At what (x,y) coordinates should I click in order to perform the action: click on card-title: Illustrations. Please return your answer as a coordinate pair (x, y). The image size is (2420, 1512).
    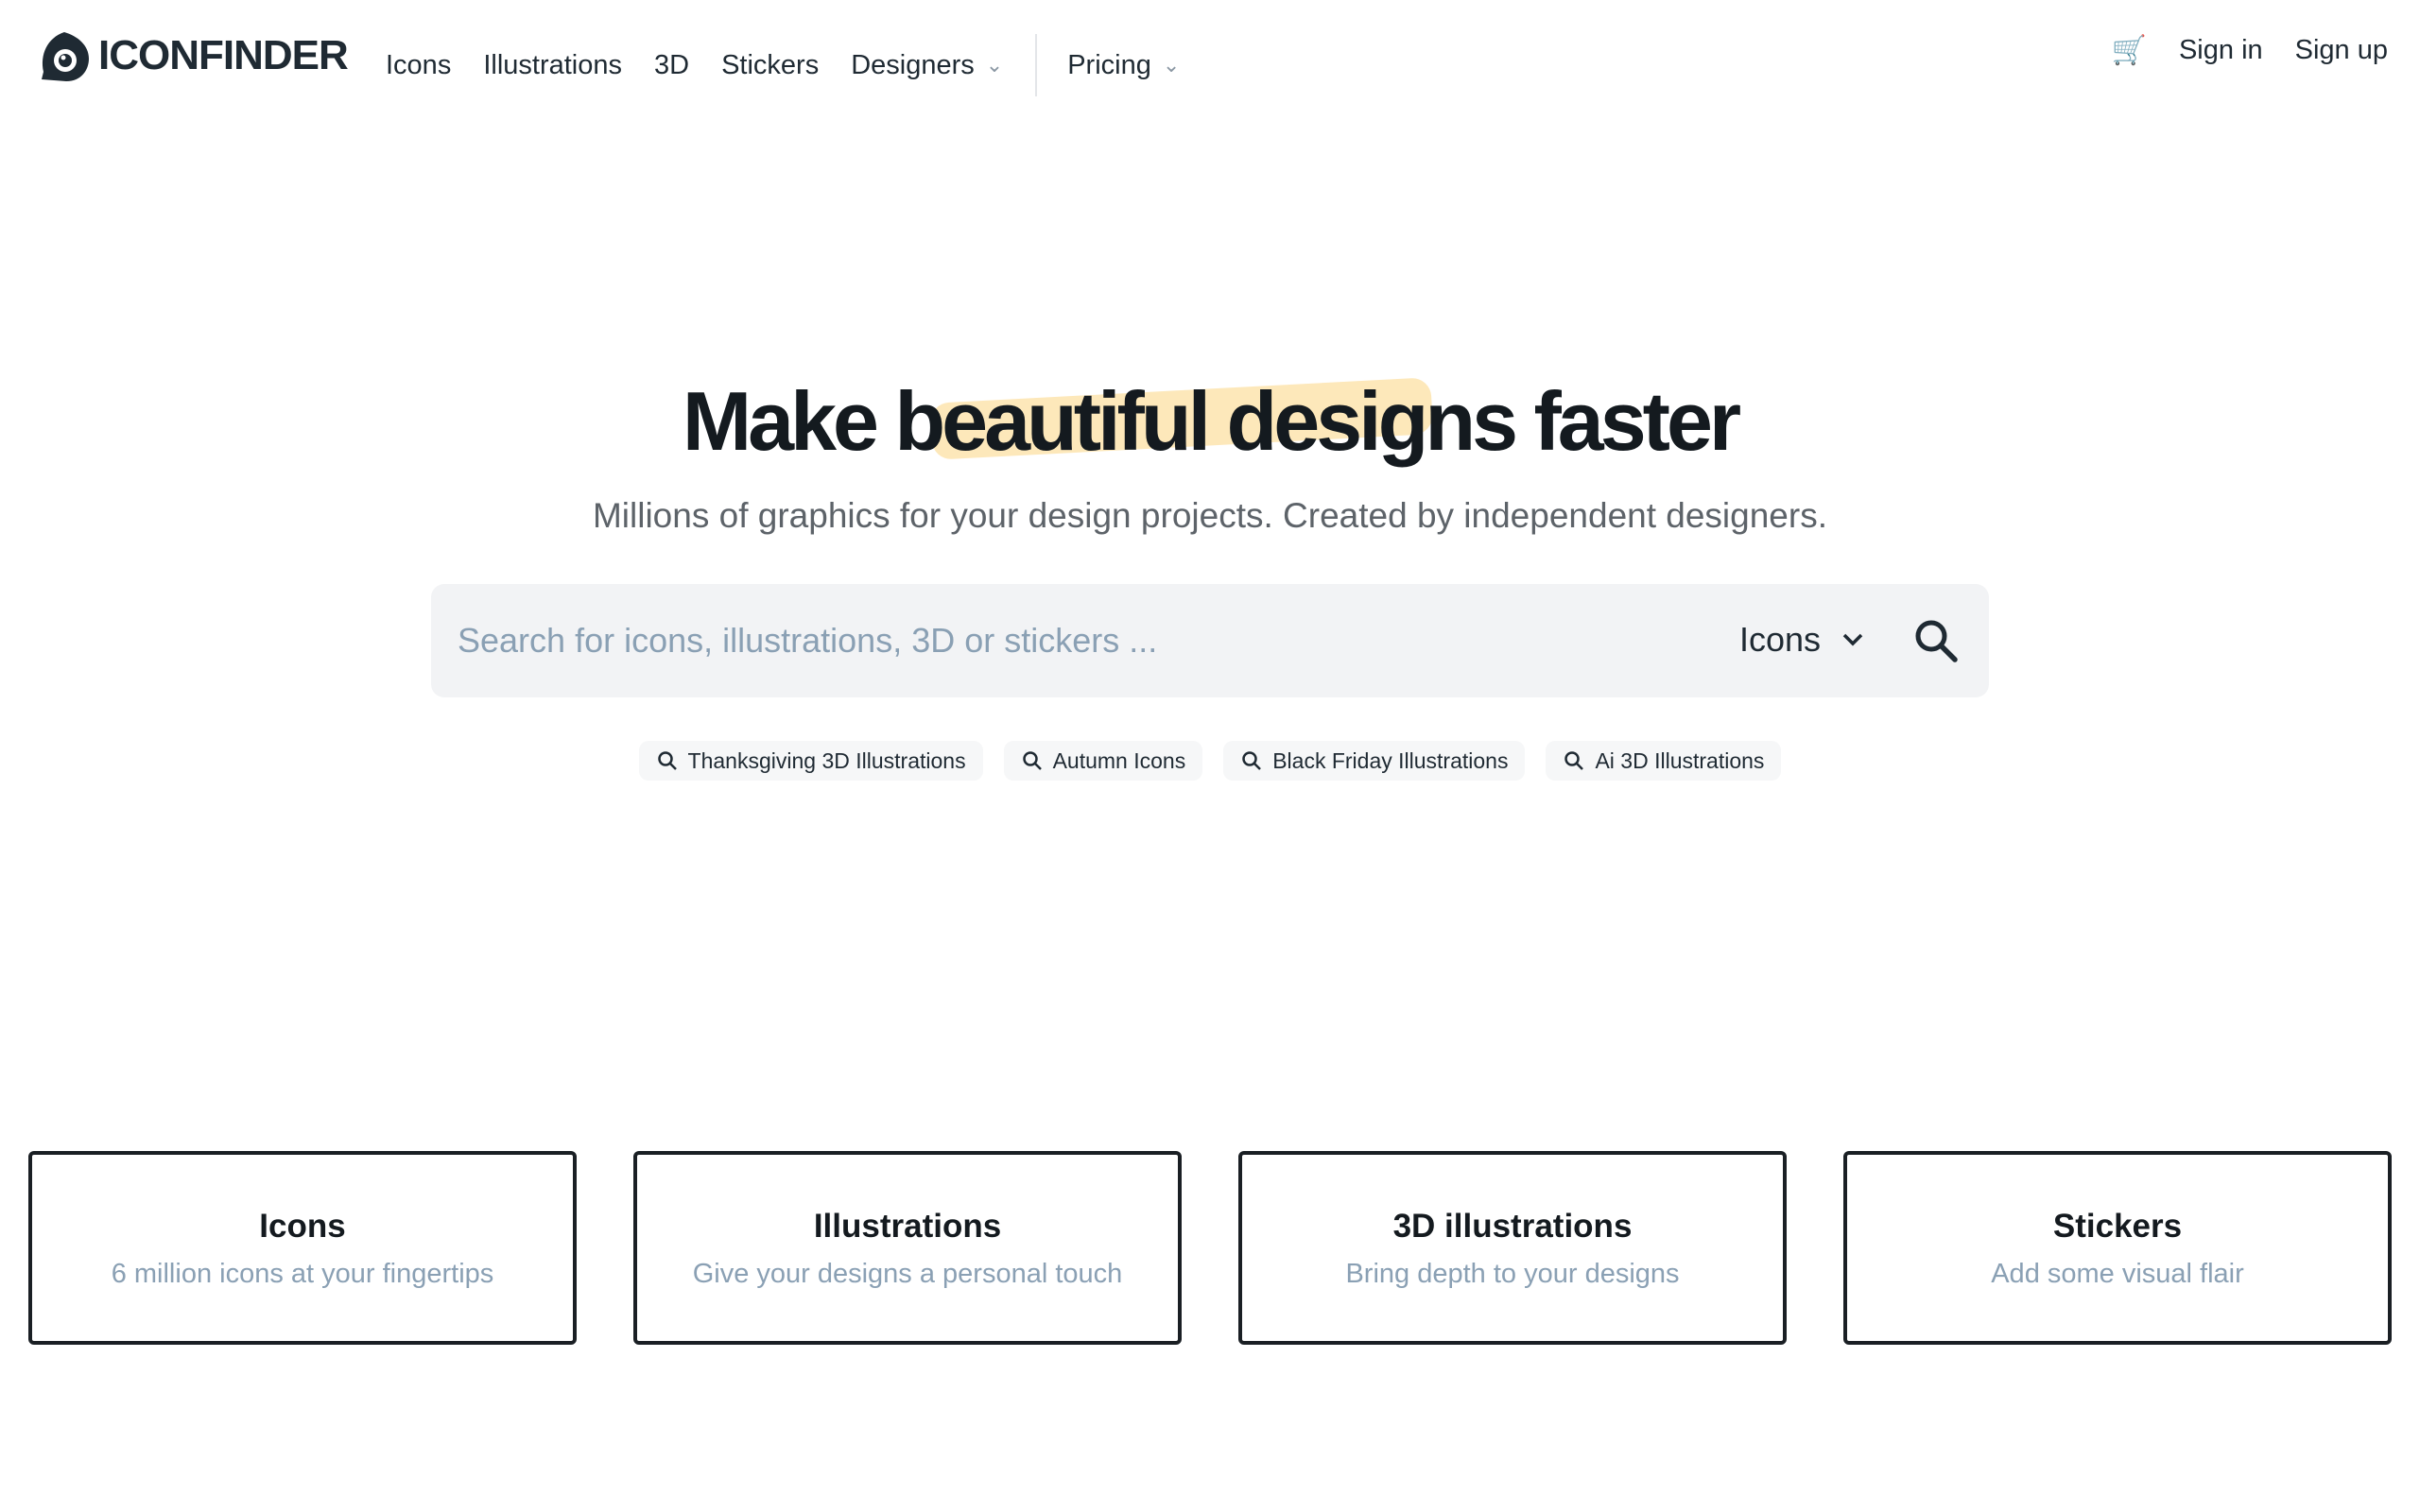
    Looking at the image, I should click on (907, 1226).